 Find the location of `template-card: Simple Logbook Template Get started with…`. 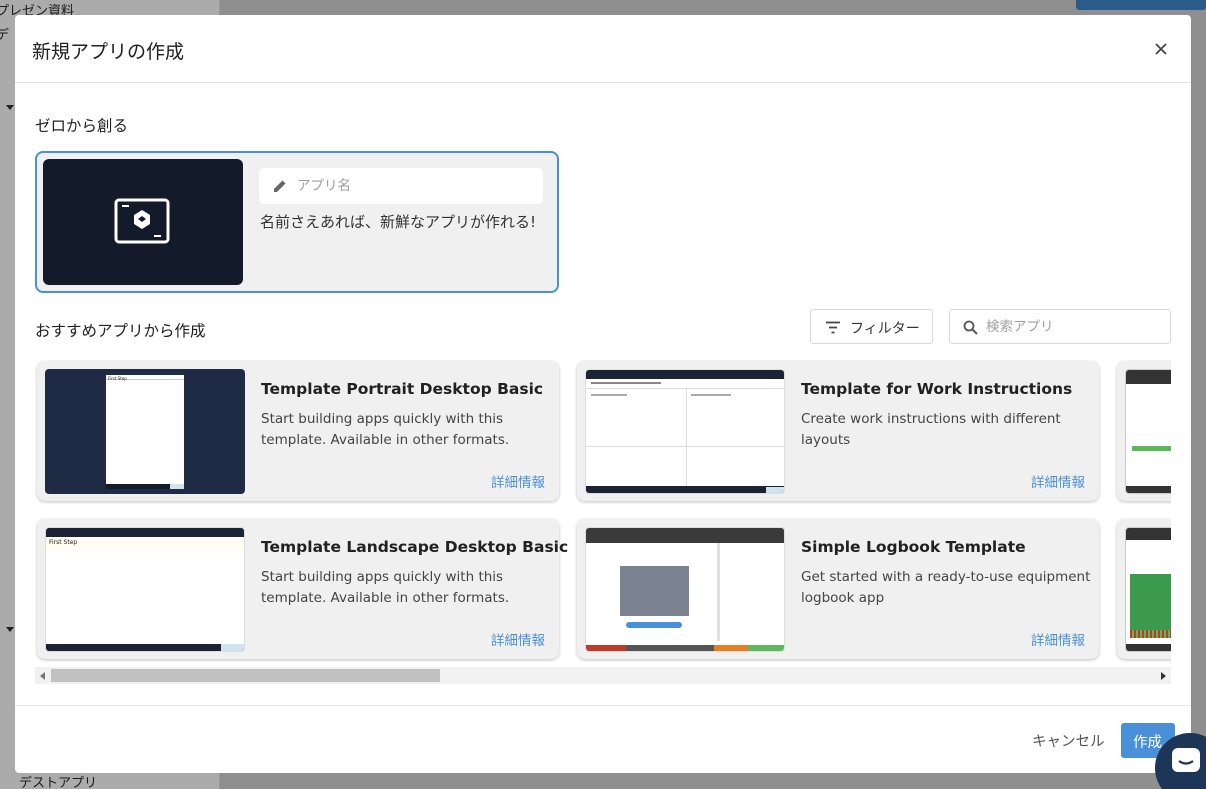

template-card: Simple Logbook Template Get started with… is located at coordinates (838, 589).